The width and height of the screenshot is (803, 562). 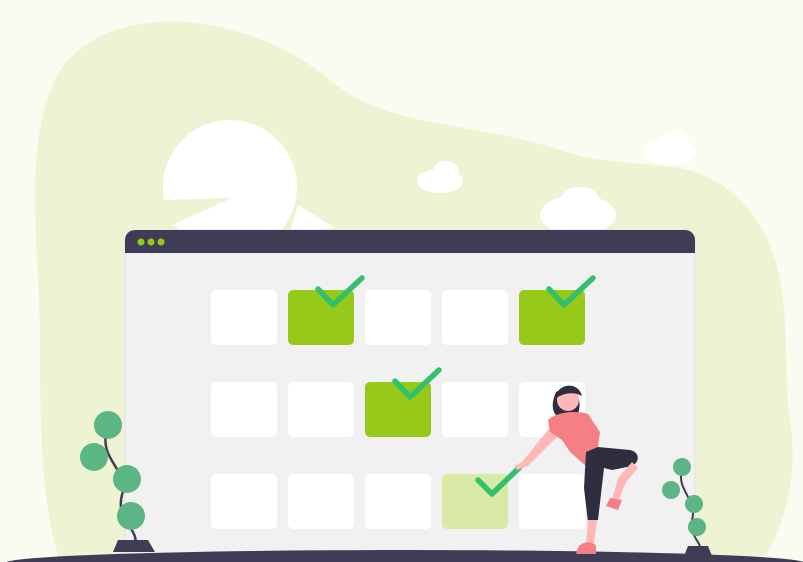 What do you see at coordinates (475, 501) in the screenshot?
I see `calendar-cell-pending` at bounding box center [475, 501].